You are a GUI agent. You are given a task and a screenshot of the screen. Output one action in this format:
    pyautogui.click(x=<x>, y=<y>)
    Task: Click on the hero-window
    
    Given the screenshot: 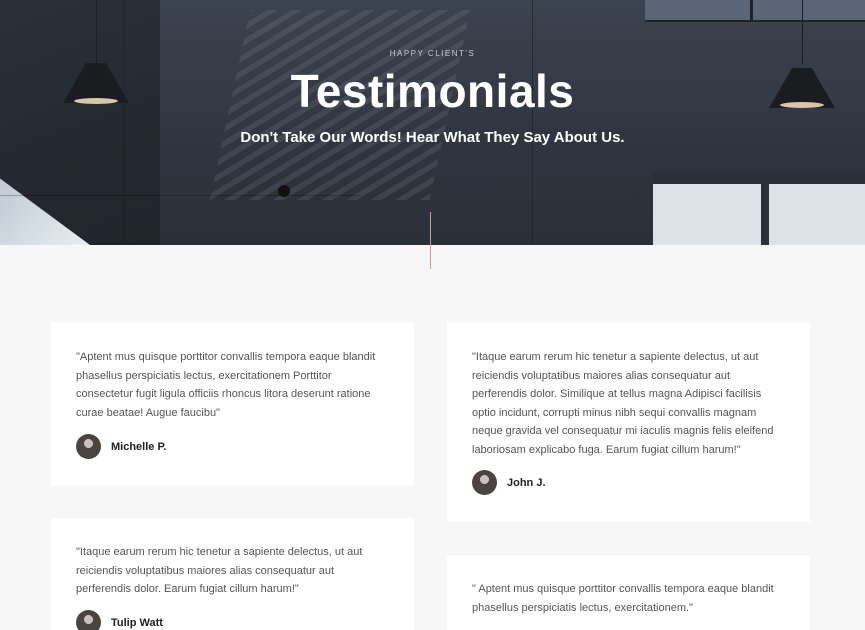 What is the action you would take?
    pyautogui.click(x=759, y=208)
    